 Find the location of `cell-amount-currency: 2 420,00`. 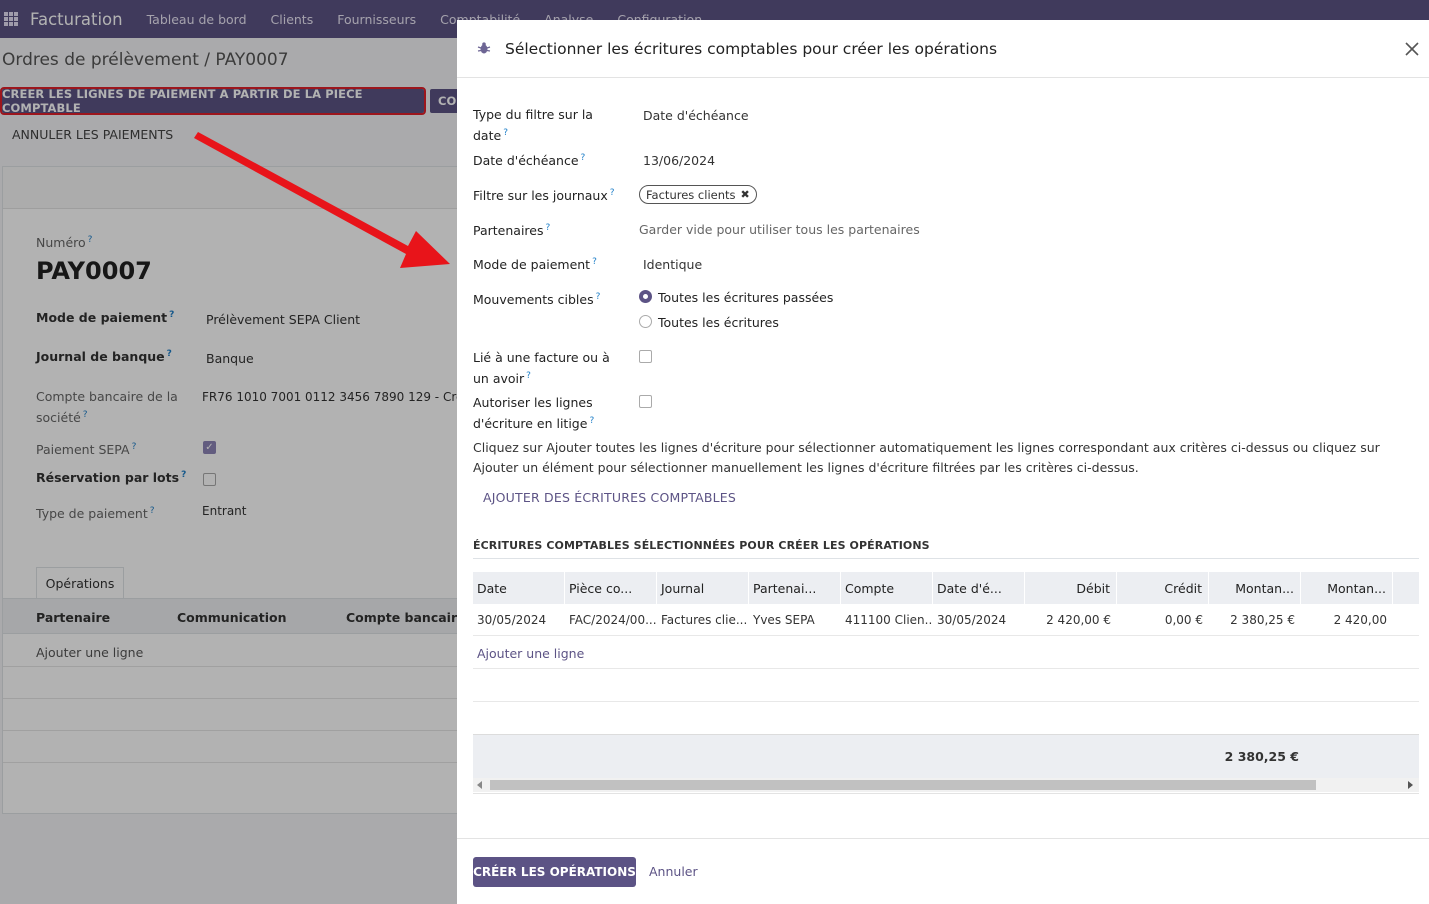

cell-amount-currency: 2 420,00 is located at coordinates (1360, 620).